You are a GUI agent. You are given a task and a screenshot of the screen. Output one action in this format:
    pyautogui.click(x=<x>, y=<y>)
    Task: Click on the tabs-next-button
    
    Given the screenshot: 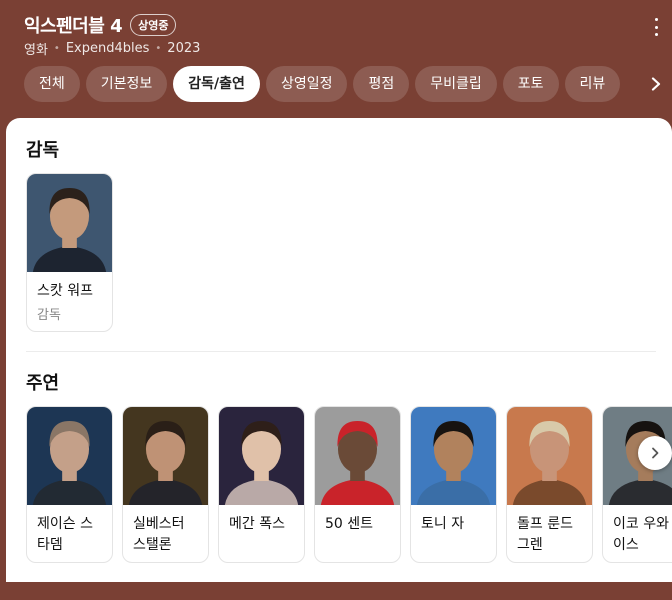 What is the action you would take?
    pyautogui.click(x=656, y=84)
    